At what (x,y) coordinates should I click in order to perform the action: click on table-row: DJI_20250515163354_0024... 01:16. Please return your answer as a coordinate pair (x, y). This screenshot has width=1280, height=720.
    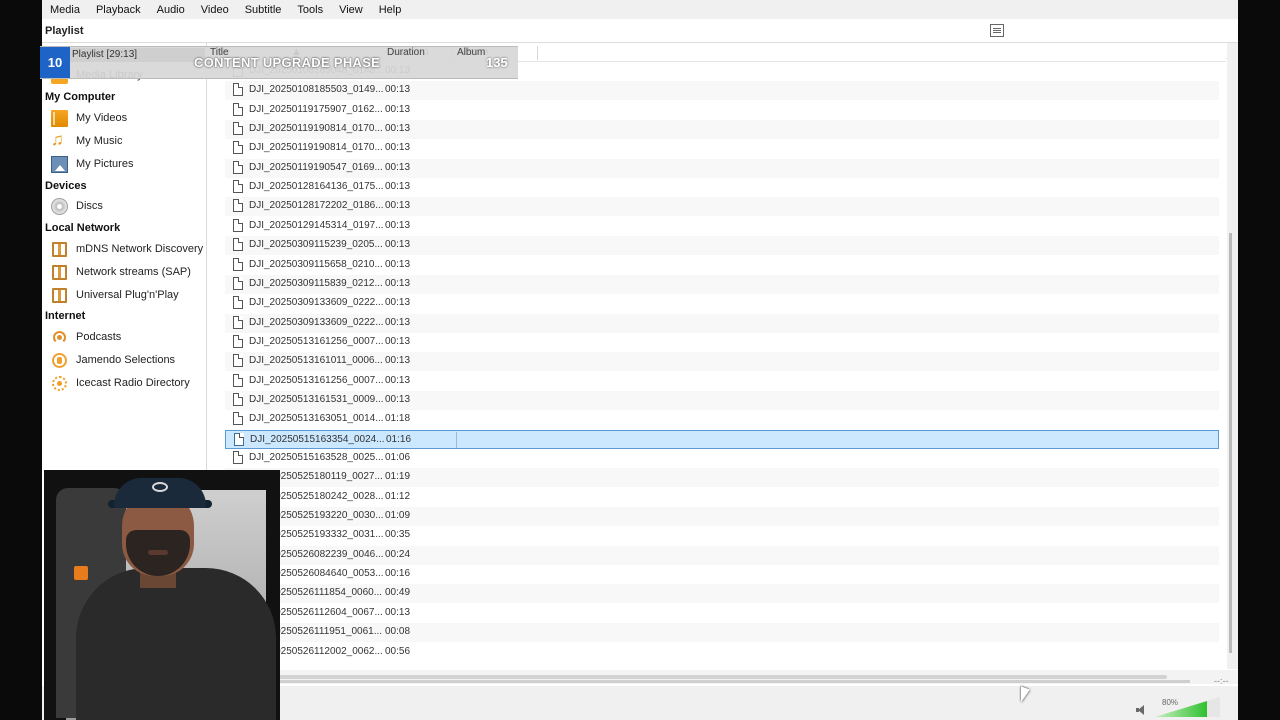
    Looking at the image, I should click on (722, 439).